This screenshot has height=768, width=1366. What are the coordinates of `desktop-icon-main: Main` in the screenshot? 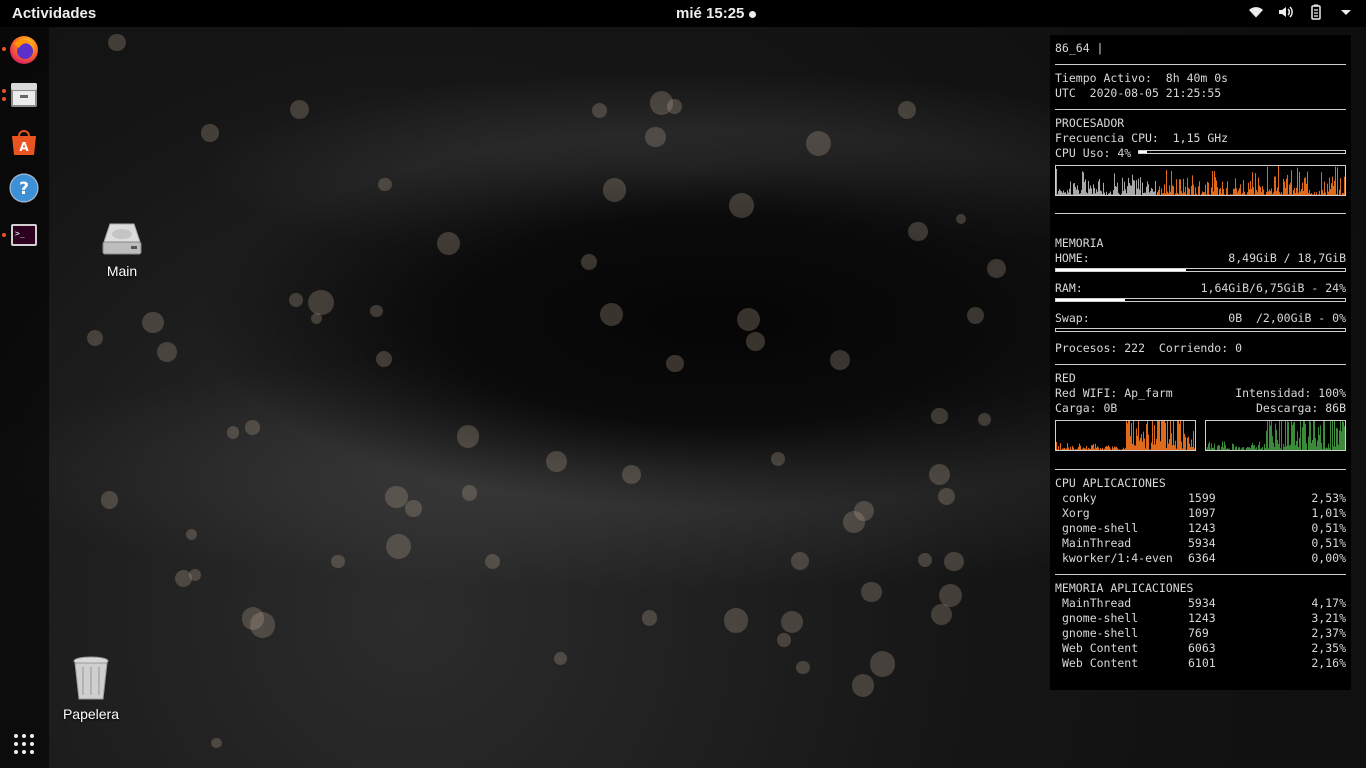 It's located at (122, 249).